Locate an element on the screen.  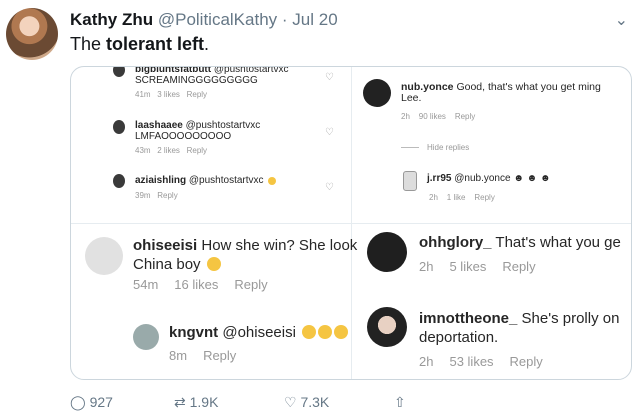
tweet-text-bold: tolerant left is located at coordinates (155, 44).